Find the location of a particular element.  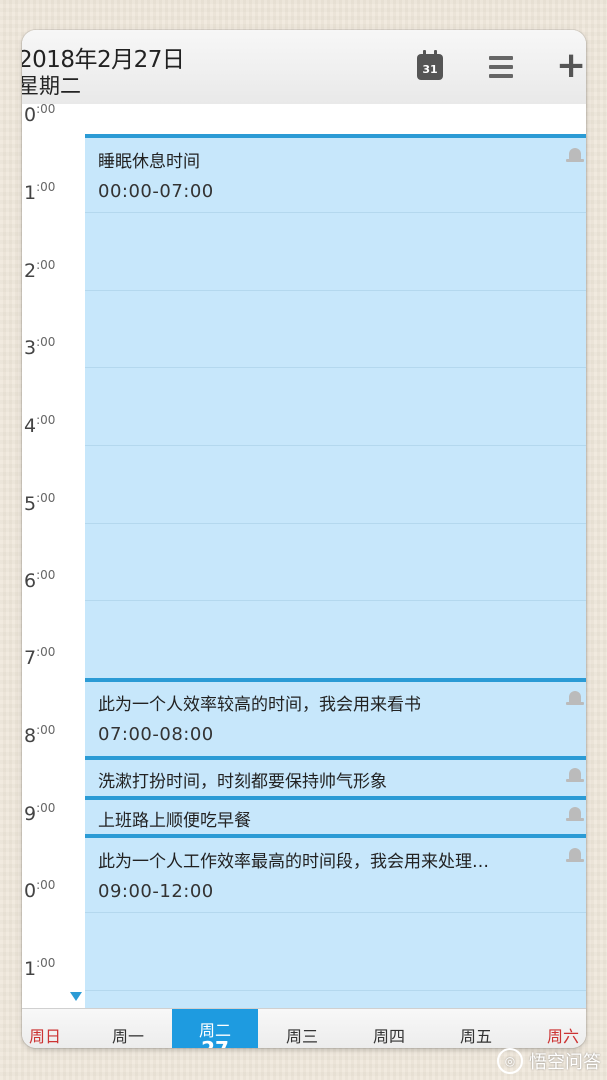

day-tab-sun: 周日 is located at coordinates (55, 1028).